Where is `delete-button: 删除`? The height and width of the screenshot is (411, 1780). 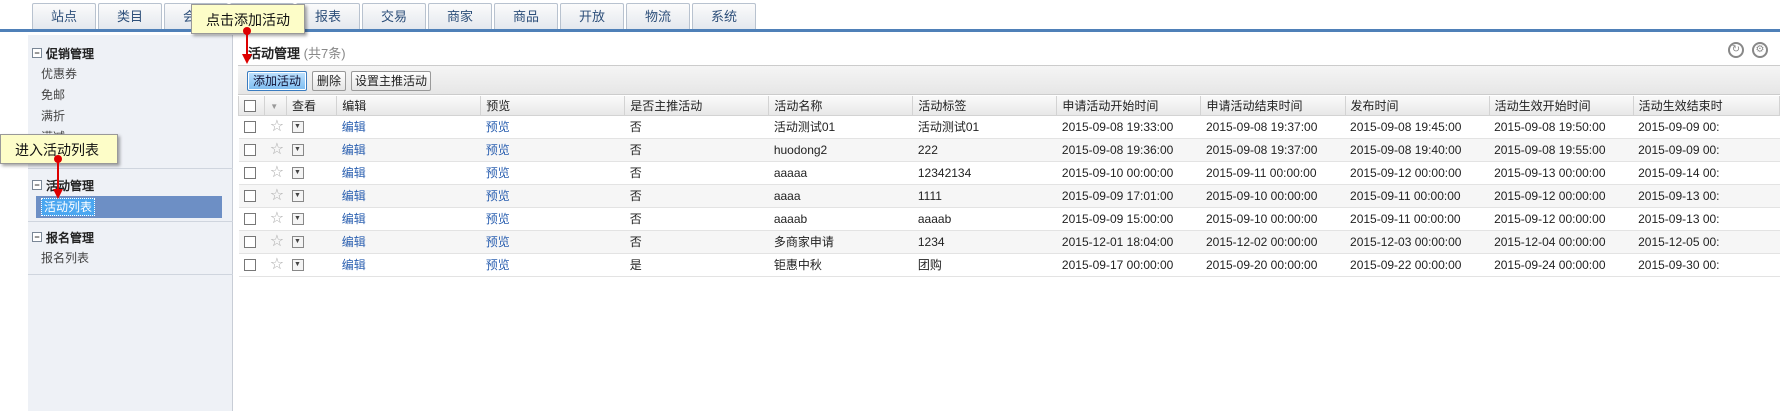 delete-button: 删除 is located at coordinates (329, 81).